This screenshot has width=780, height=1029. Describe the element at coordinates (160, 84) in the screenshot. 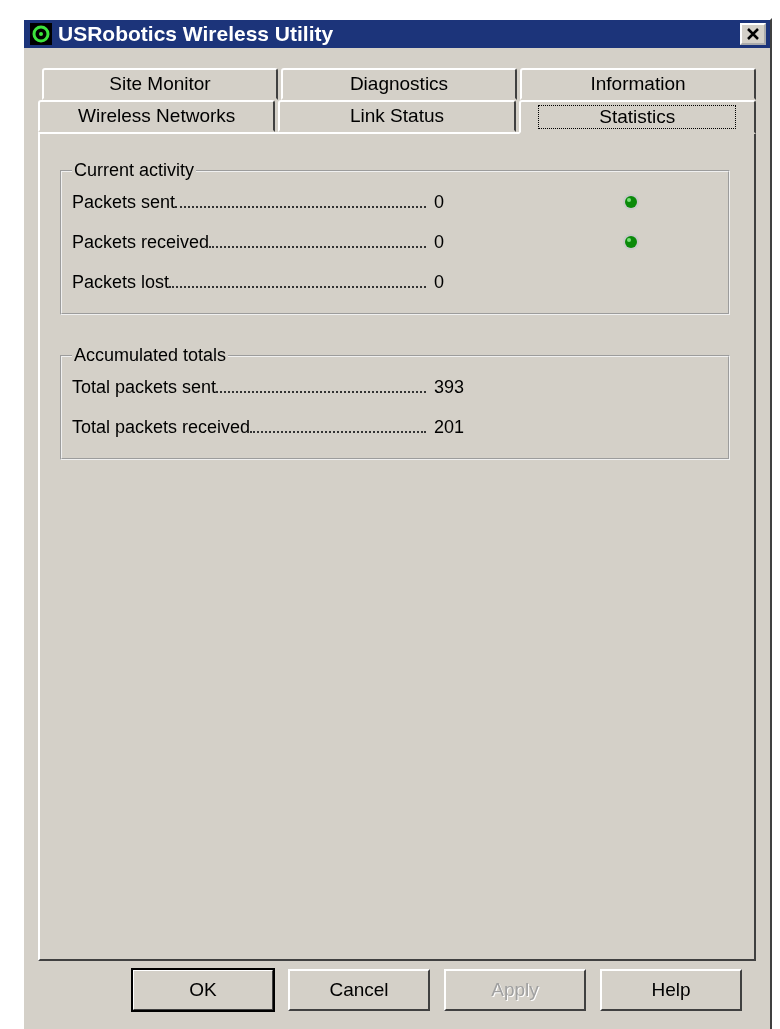

I see `tab: Site Monitor` at that location.